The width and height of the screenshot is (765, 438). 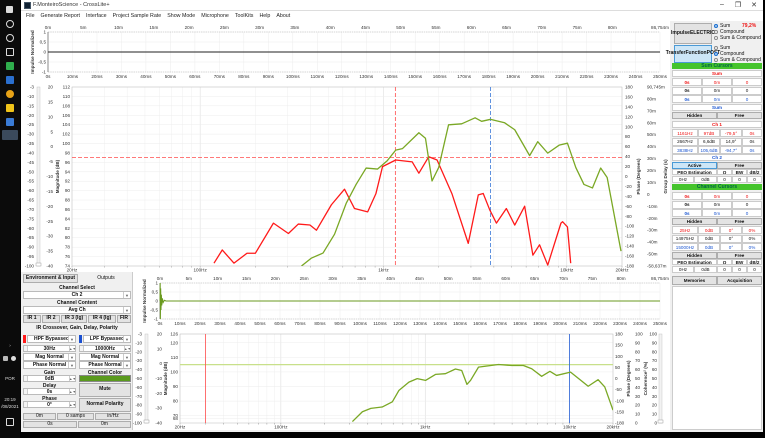 What do you see at coordinates (105, 348) in the screenshot?
I see `lpf-frequency-spinner: 10000Hz ▲▼` at bounding box center [105, 348].